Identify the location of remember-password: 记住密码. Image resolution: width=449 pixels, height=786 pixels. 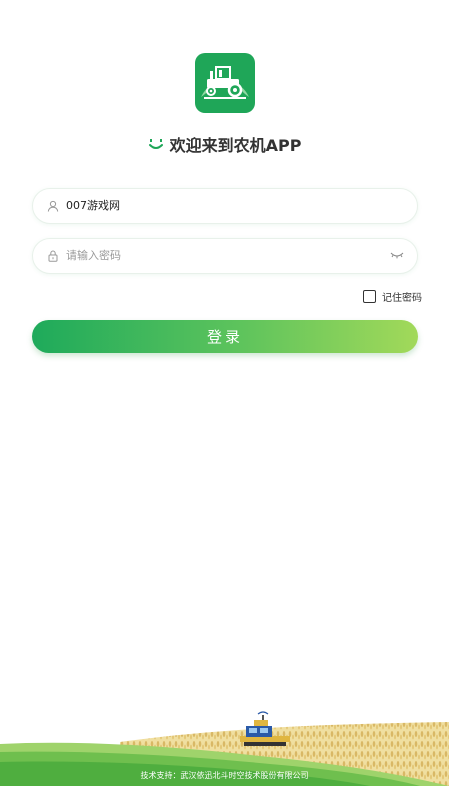
(392, 296).